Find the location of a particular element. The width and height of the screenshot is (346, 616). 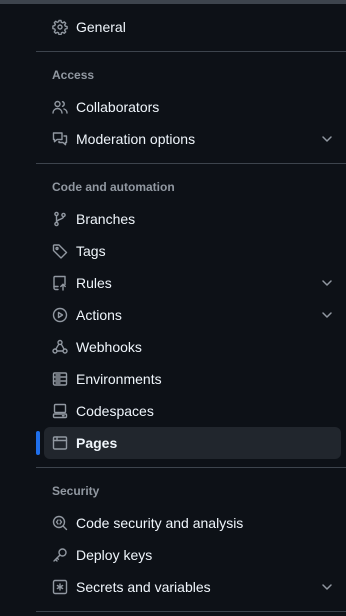

sidebar-item-label: Tags is located at coordinates (91, 251).